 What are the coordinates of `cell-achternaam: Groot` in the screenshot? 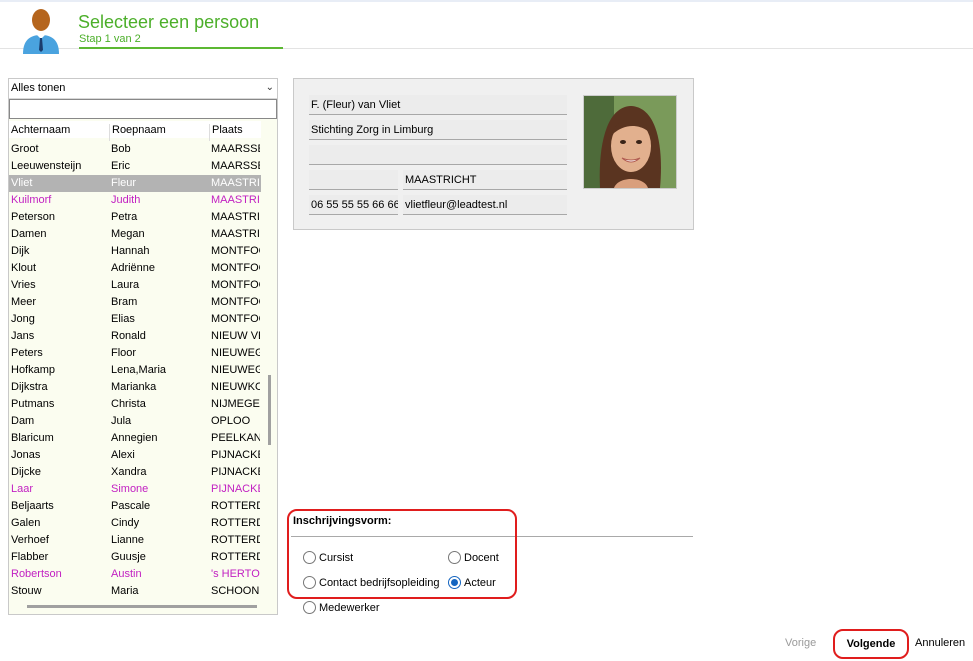 It's located at (25, 149).